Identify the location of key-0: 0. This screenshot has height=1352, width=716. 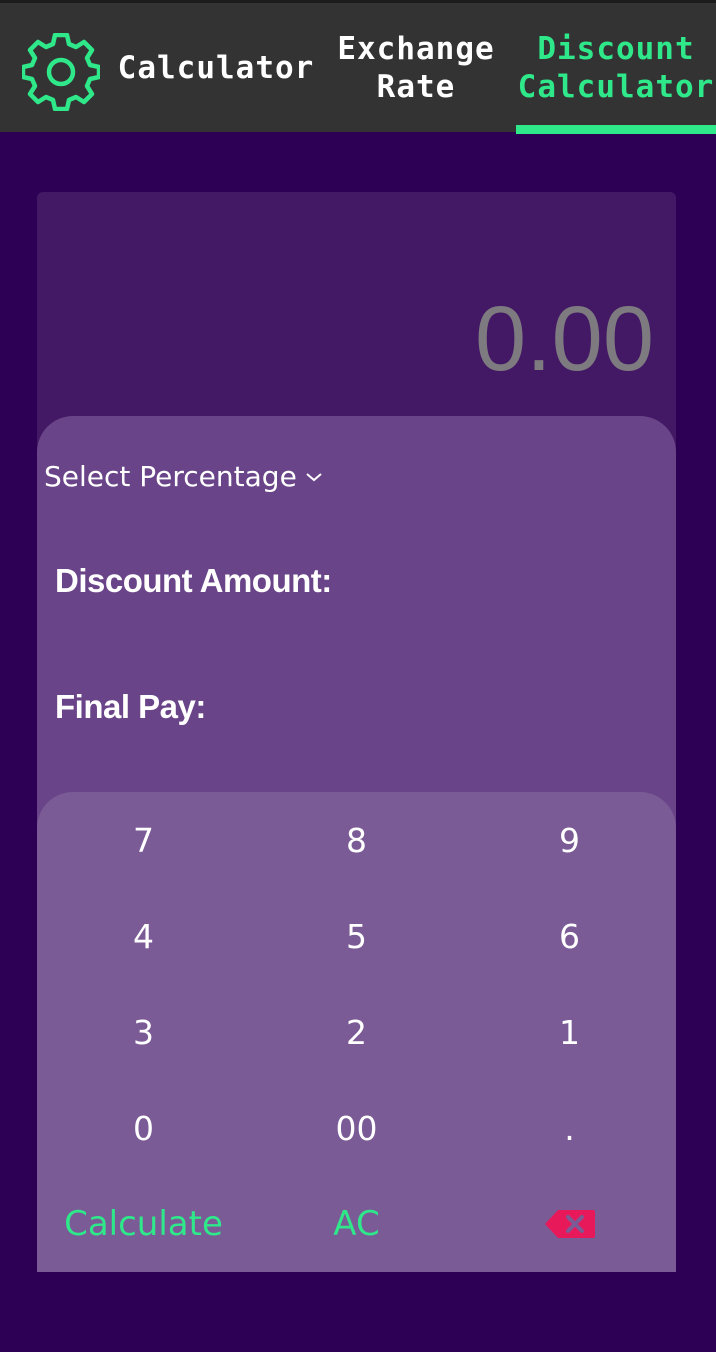
(143, 1128).